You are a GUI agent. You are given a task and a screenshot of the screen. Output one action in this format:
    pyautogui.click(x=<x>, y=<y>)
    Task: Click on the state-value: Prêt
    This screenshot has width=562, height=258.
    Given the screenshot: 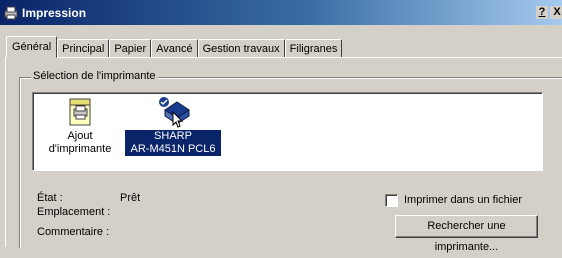 What is the action you would take?
    pyautogui.click(x=130, y=198)
    